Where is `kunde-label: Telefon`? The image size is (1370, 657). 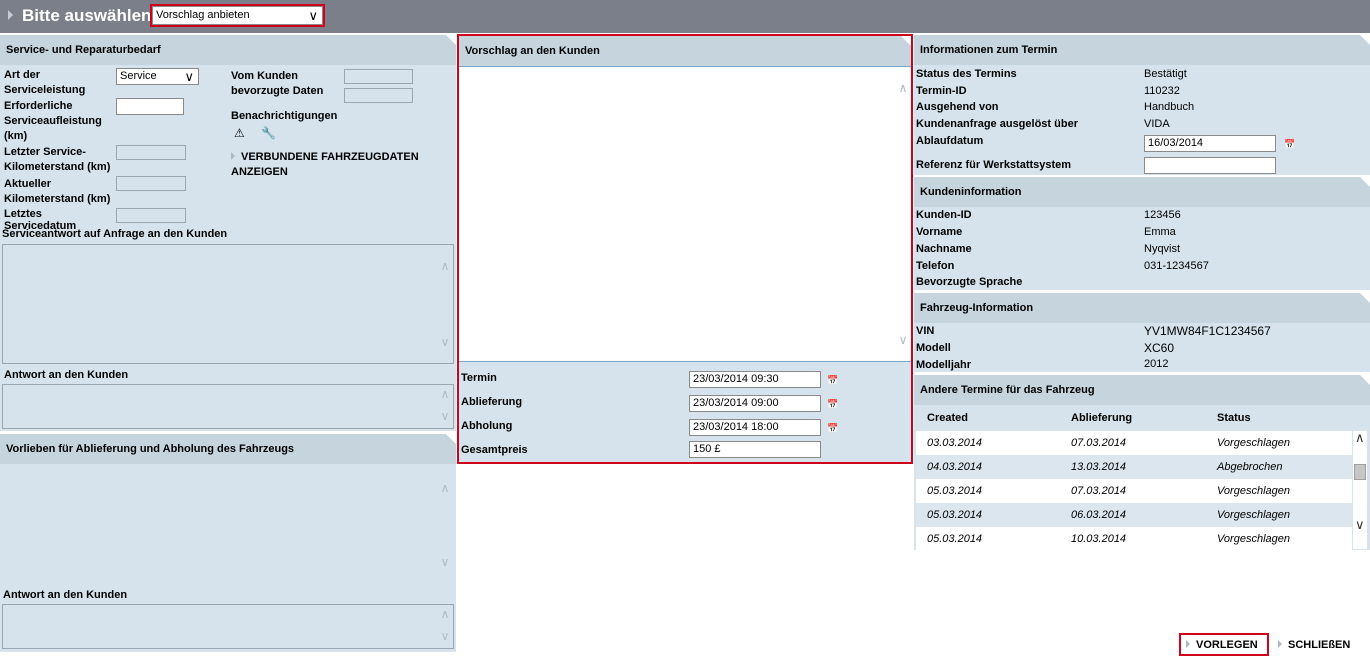 kunde-label: Telefon is located at coordinates (935, 266).